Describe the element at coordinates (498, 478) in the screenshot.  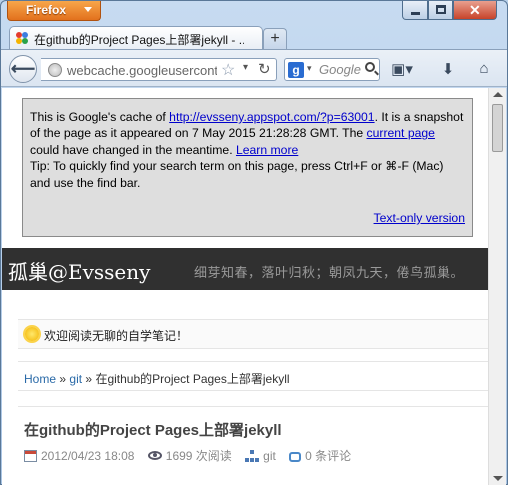
I see `scroll-down-icon` at that location.